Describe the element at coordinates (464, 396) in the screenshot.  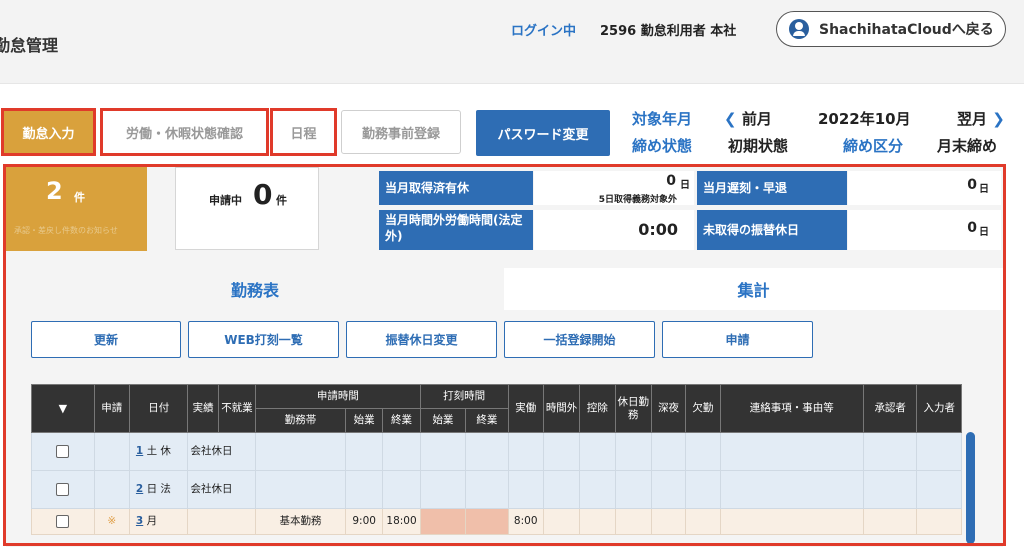
I see `header-dakoku: 打刻時間` at that location.